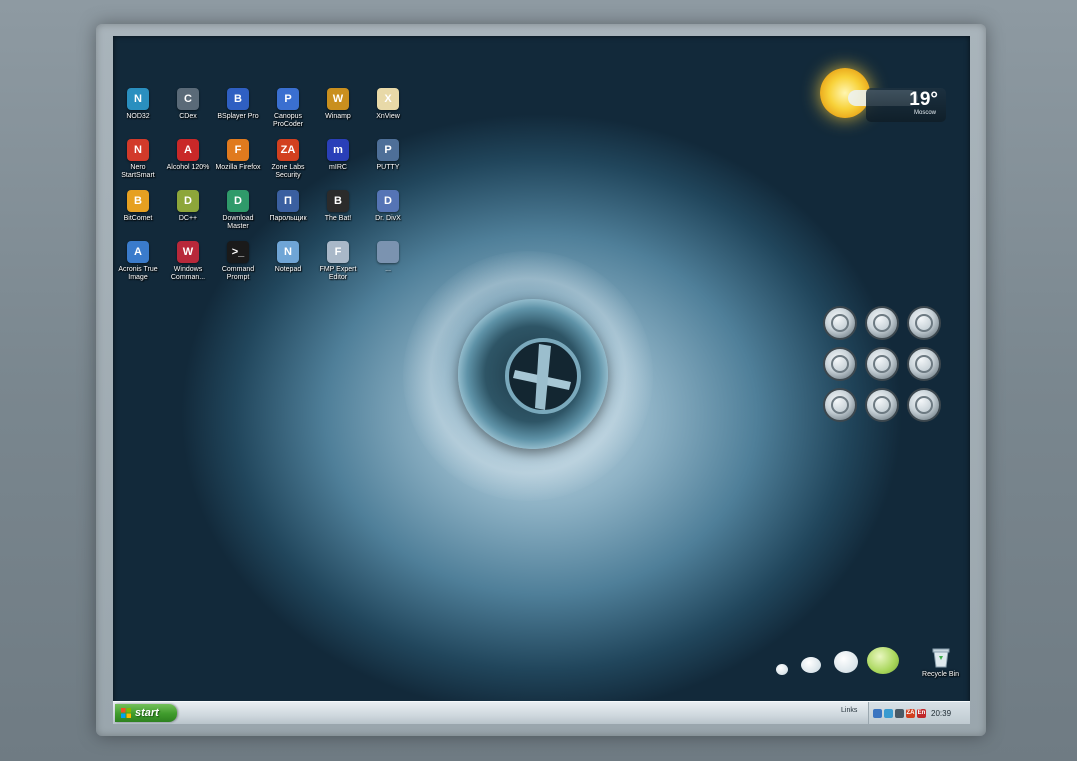 The width and height of the screenshot is (1077, 761). Describe the element at coordinates (188, 213) in the screenshot. I see `desktop-icon-dcpp: D DC++` at that location.